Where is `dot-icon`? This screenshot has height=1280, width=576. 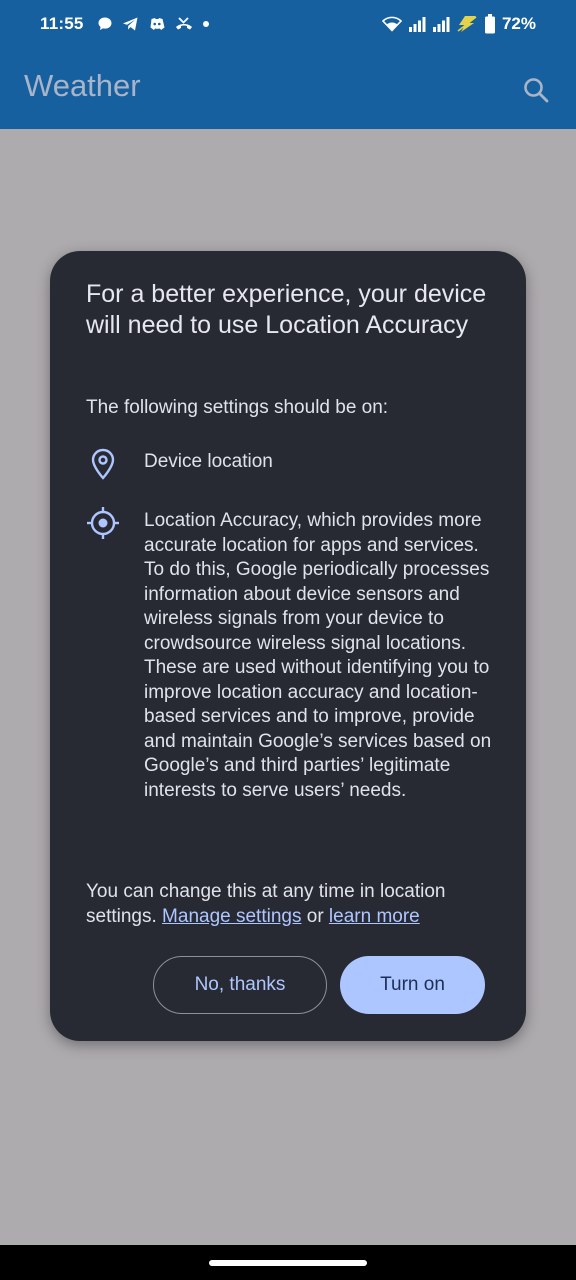 dot-icon is located at coordinates (206, 24).